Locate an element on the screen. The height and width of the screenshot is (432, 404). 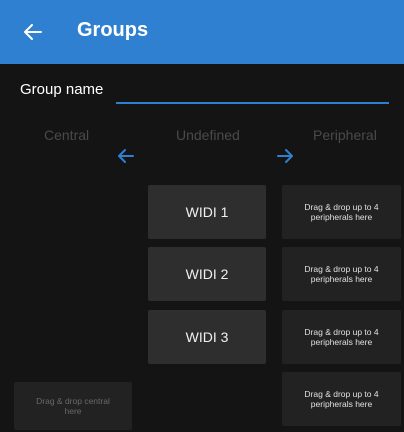
move-to-central-button is located at coordinates (128, 156).